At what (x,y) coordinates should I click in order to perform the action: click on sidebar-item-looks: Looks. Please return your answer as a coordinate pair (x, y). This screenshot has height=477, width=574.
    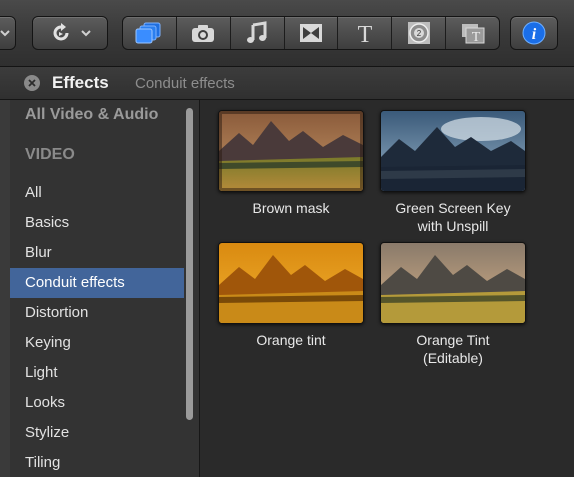
    Looking at the image, I should click on (97, 403).